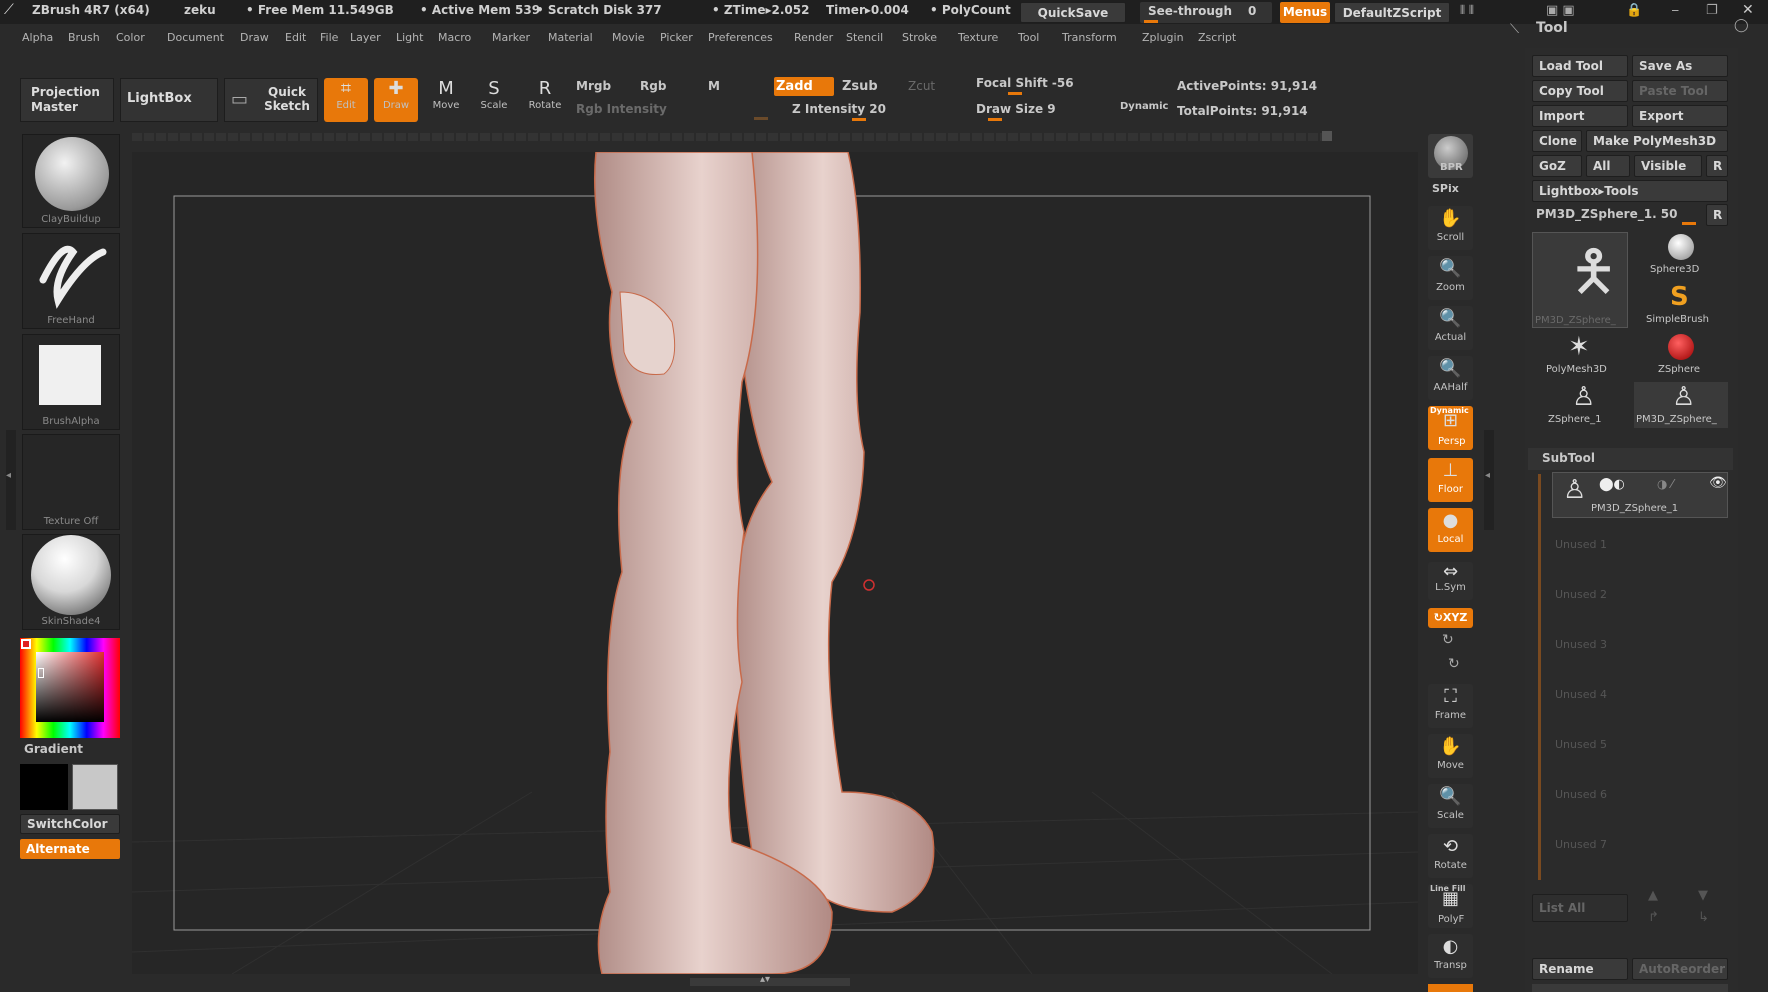 This screenshot has width=1768, height=992. What do you see at coordinates (1580, 280) in the screenshot?
I see `tool-thumb-pm3d-1: 🯅 PM3D_ZSphere_` at bounding box center [1580, 280].